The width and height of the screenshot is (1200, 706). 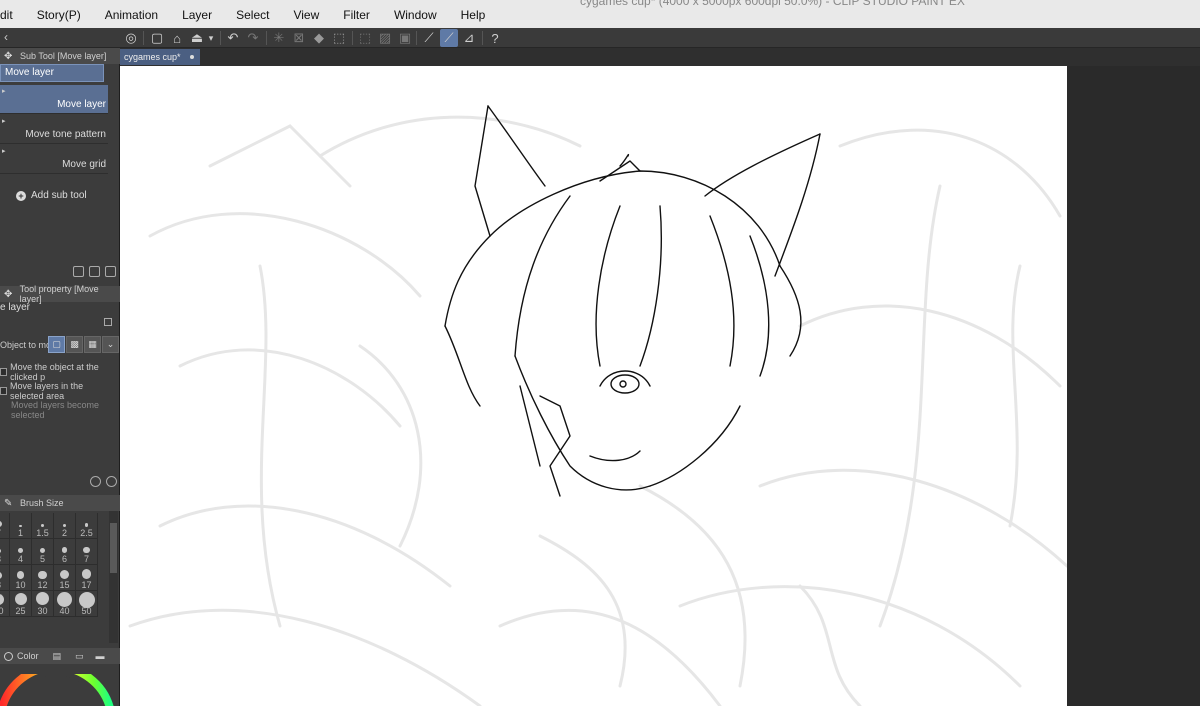 What do you see at coordinates (60, 294) in the screenshot?
I see `tool-property-header: ✥ Tool property [Move layer]` at bounding box center [60, 294].